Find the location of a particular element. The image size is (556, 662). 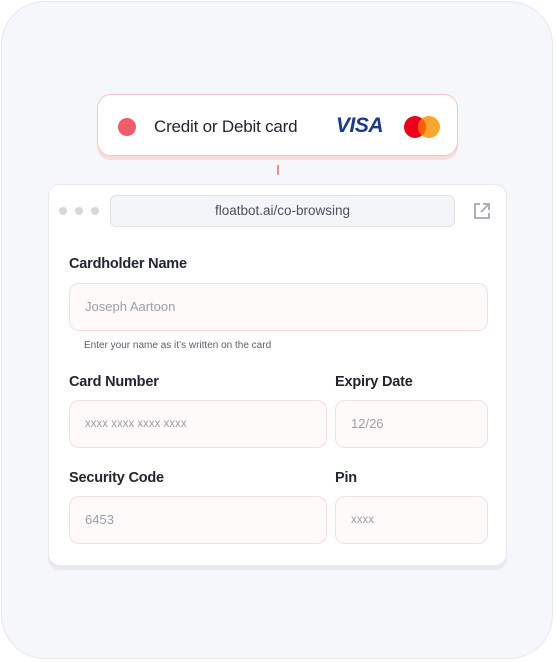

pin-label: Pin is located at coordinates (346, 478).